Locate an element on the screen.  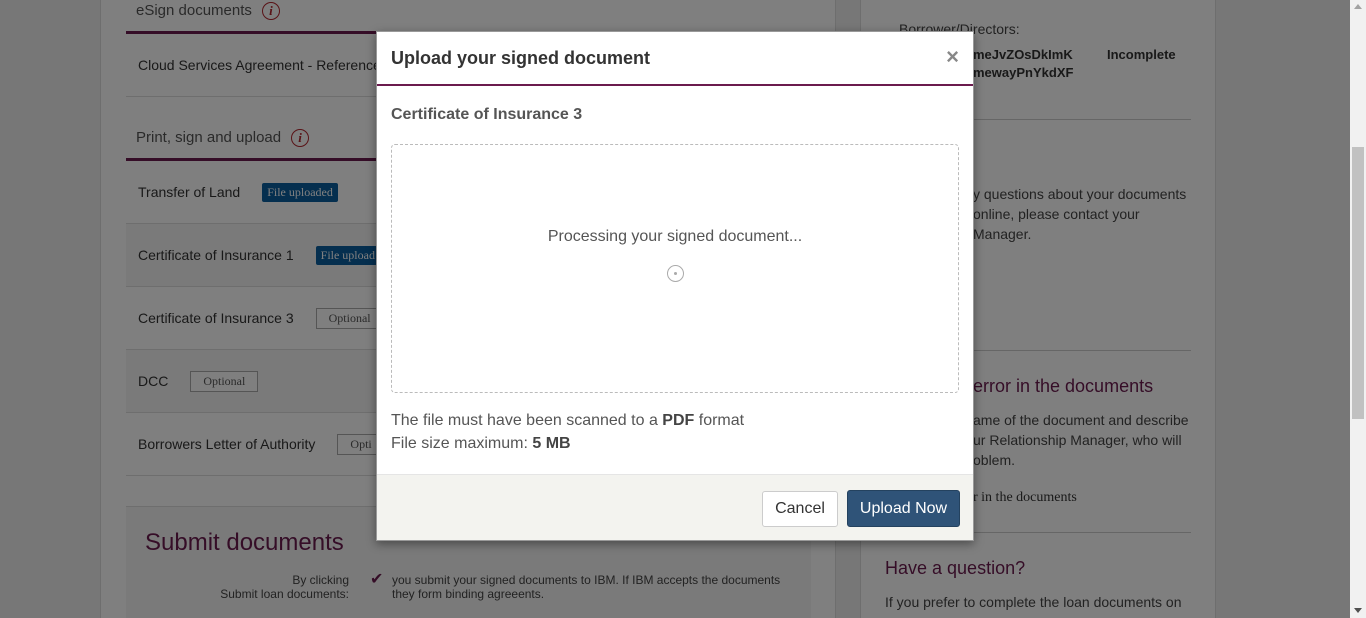
format-suffix: format is located at coordinates (721, 420).